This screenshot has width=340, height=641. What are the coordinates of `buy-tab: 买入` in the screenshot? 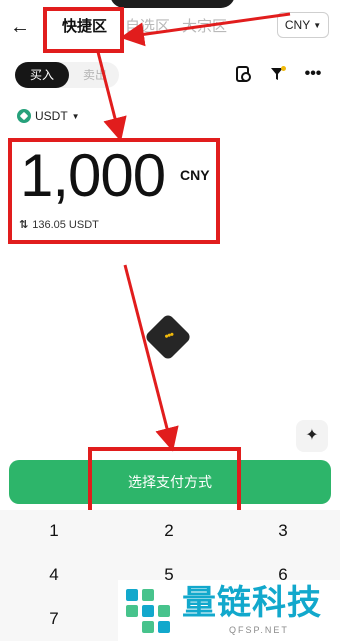 It's located at (42, 75).